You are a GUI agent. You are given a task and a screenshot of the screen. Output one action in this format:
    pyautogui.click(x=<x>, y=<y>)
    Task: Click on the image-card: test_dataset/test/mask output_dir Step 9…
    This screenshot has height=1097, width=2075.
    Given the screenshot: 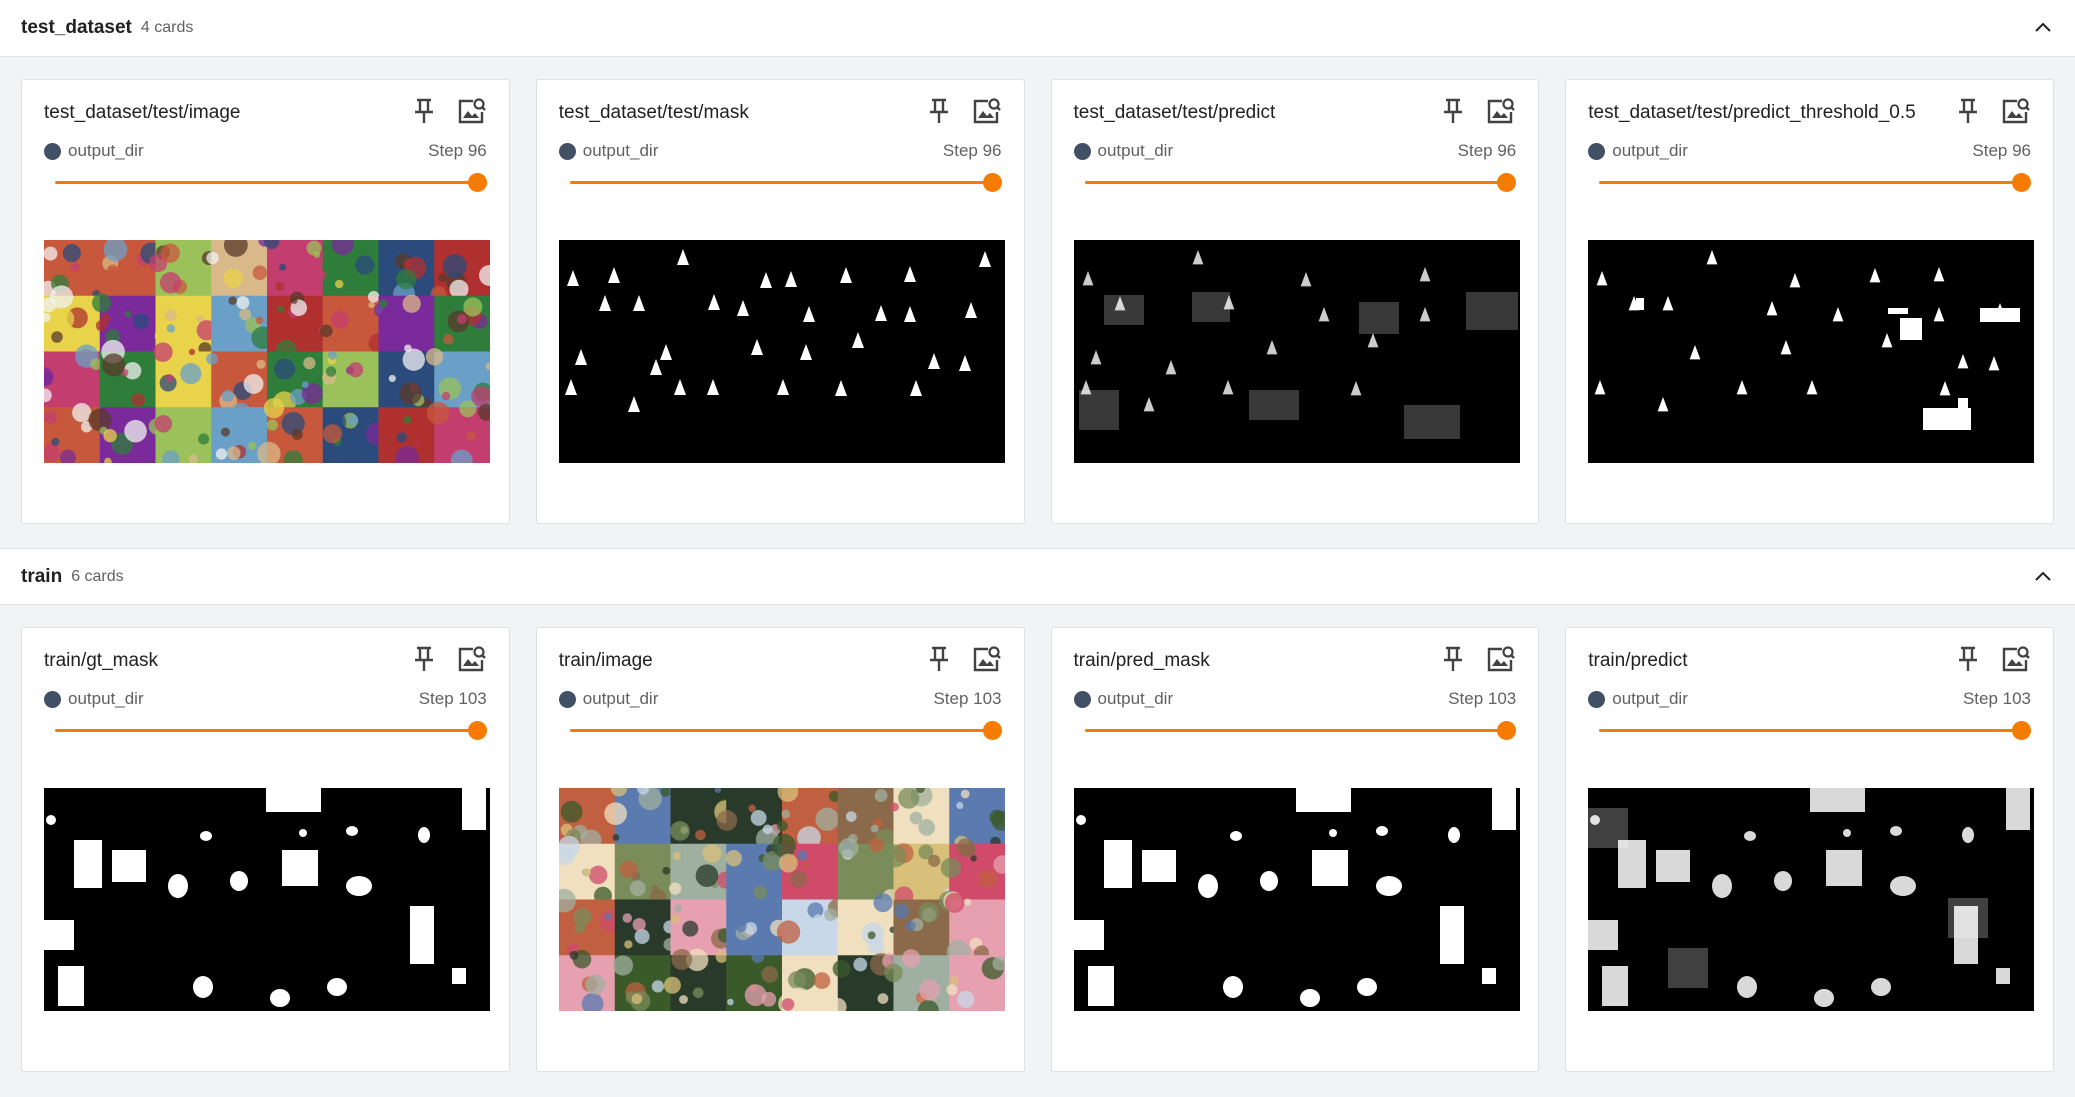 What is the action you would take?
    pyautogui.click(x=780, y=301)
    